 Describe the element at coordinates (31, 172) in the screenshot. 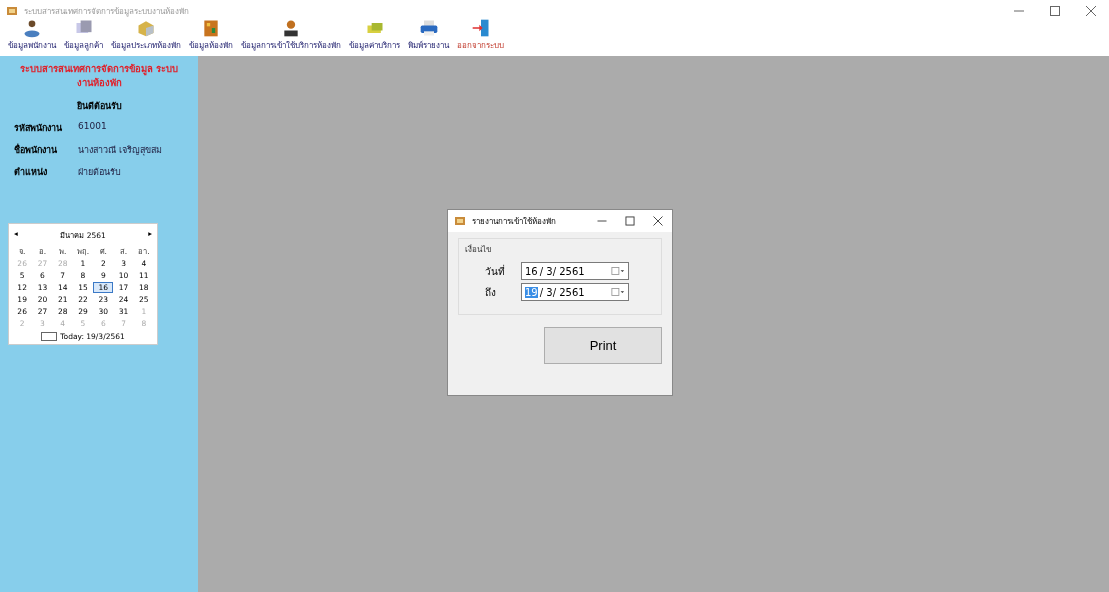

I see `field-label: ตำแหน่ง` at that location.